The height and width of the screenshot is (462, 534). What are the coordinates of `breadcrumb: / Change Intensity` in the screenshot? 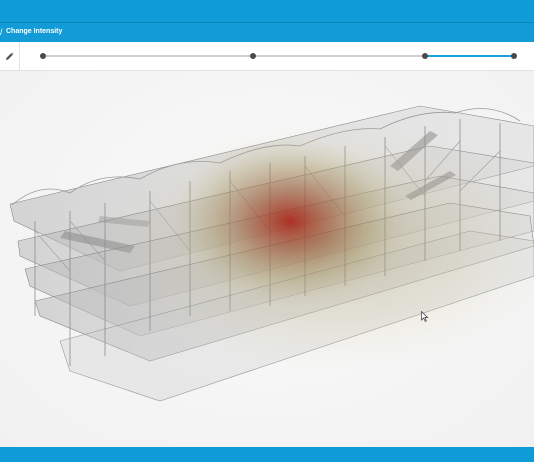 It's located at (267, 32).